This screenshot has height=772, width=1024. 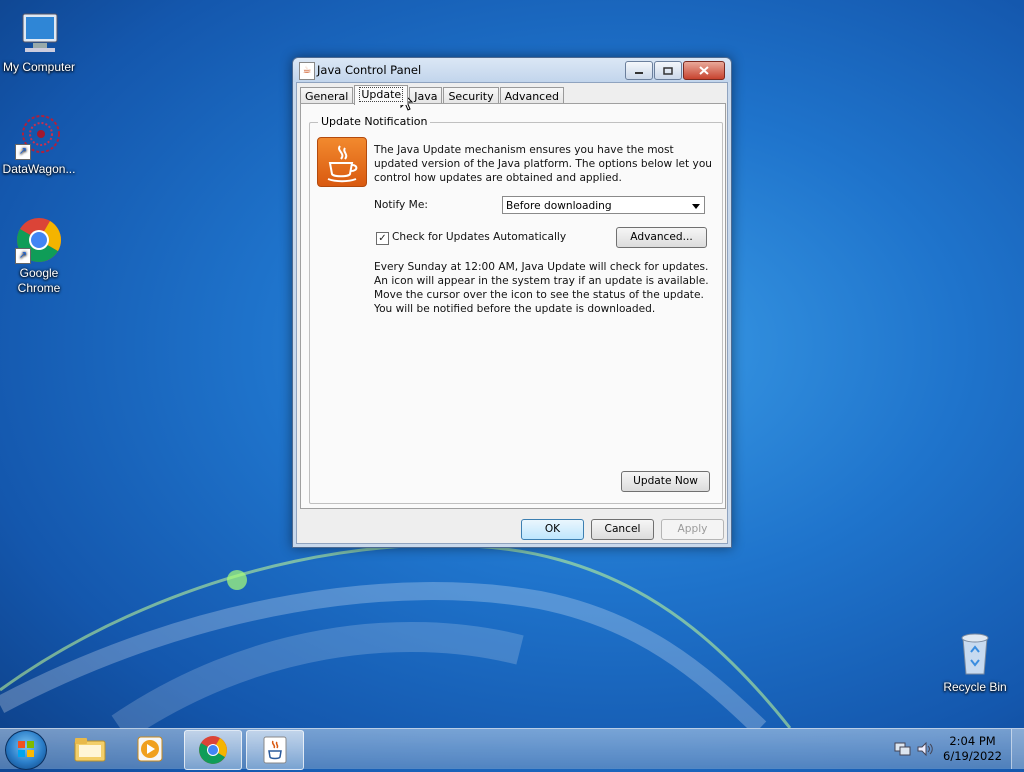 What do you see at coordinates (39, 67) in the screenshot?
I see `desktop-icon-label: My Computer` at bounding box center [39, 67].